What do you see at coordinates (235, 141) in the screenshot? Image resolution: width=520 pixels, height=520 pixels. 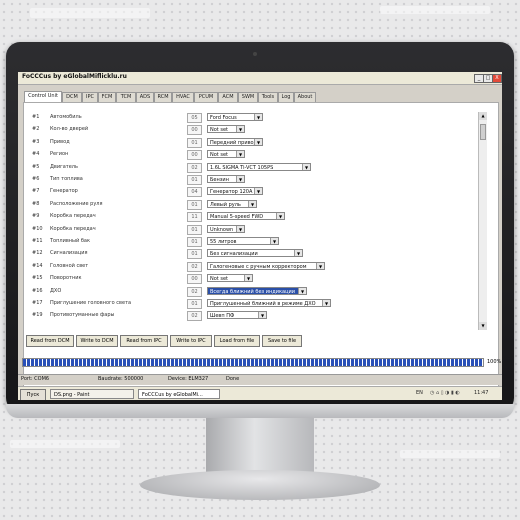 I see `row-value-select: Передний привод ▼` at bounding box center [235, 141].